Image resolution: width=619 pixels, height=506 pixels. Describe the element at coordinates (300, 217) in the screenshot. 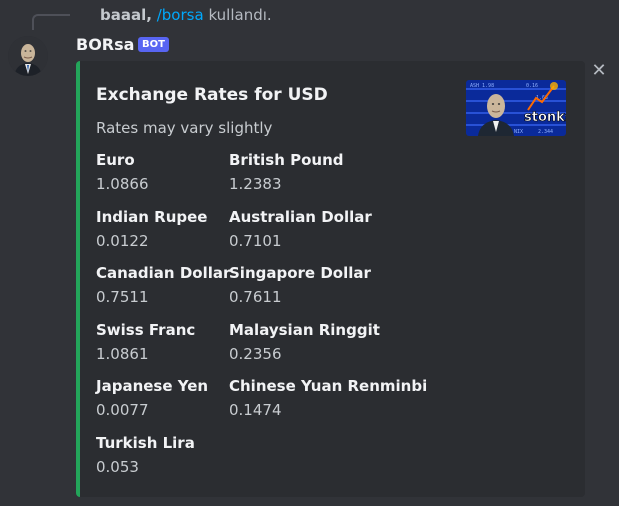

I see `field-name: Australian Dollar` at that location.